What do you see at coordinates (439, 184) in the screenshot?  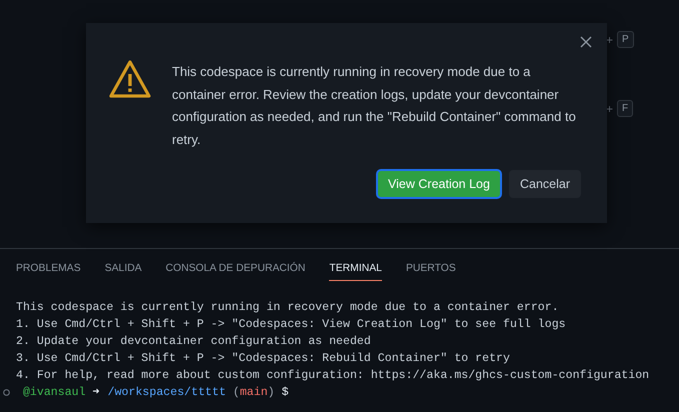 I see `view-log-button: View Creation Log` at bounding box center [439, 184].